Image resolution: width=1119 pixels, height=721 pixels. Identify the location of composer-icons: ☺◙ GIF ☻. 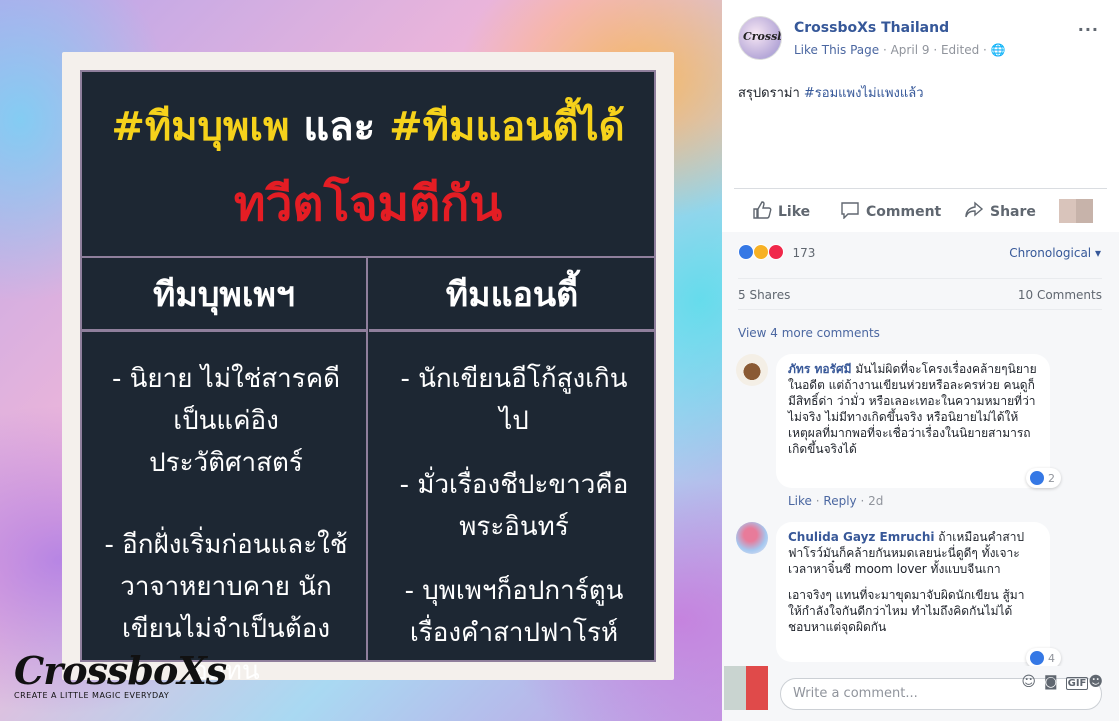
(1066, 682).